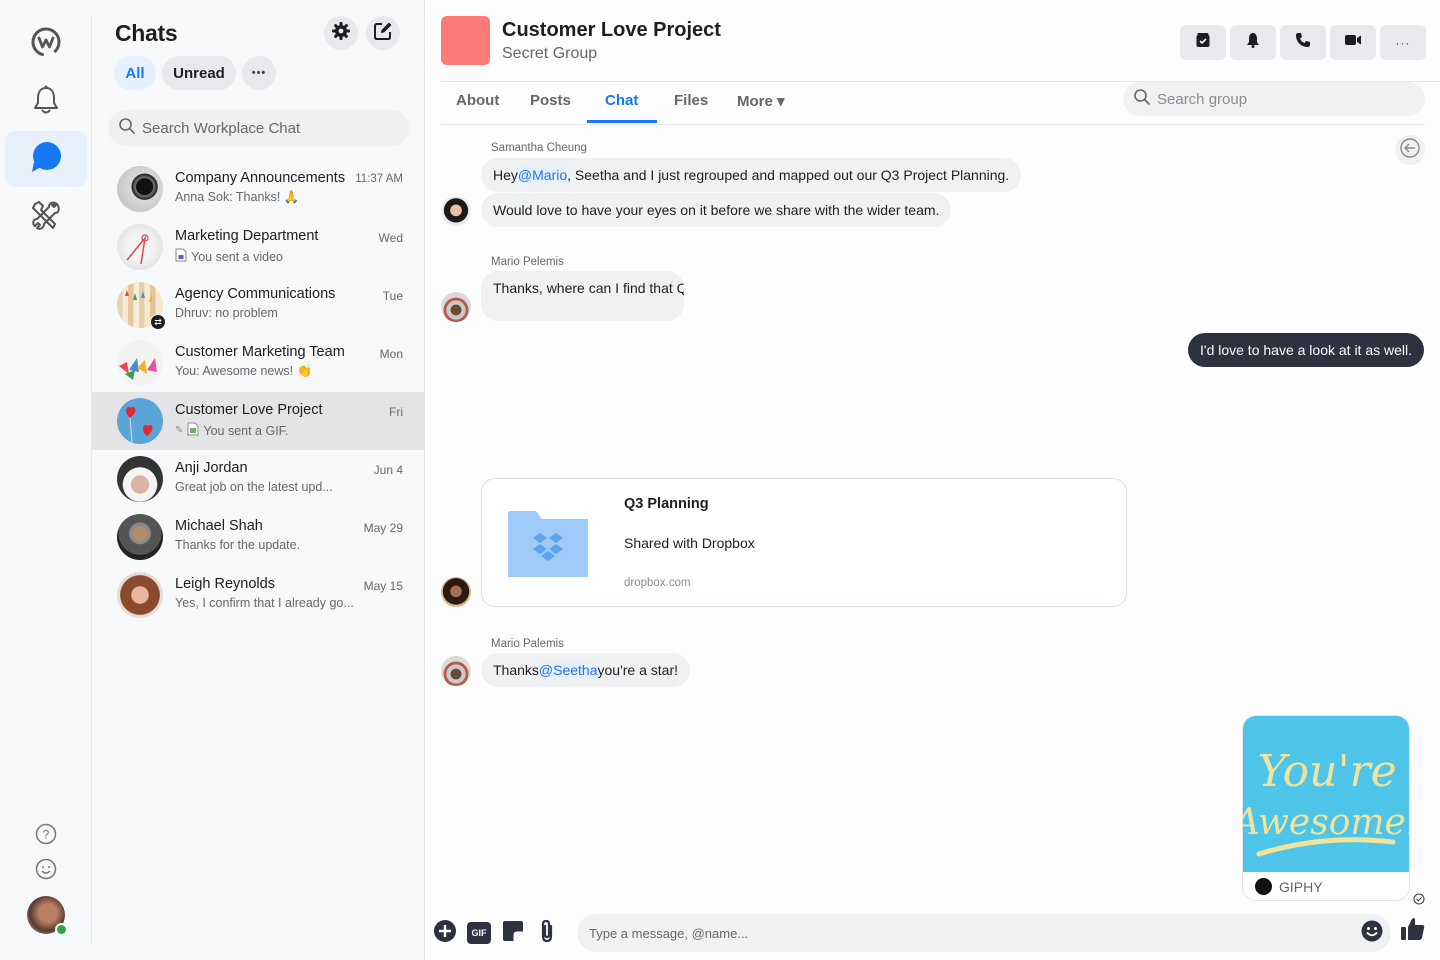 This screenshot has height=960, width=1440. I want to click on chat-preview: Thanks for the update., so click(237, 545).